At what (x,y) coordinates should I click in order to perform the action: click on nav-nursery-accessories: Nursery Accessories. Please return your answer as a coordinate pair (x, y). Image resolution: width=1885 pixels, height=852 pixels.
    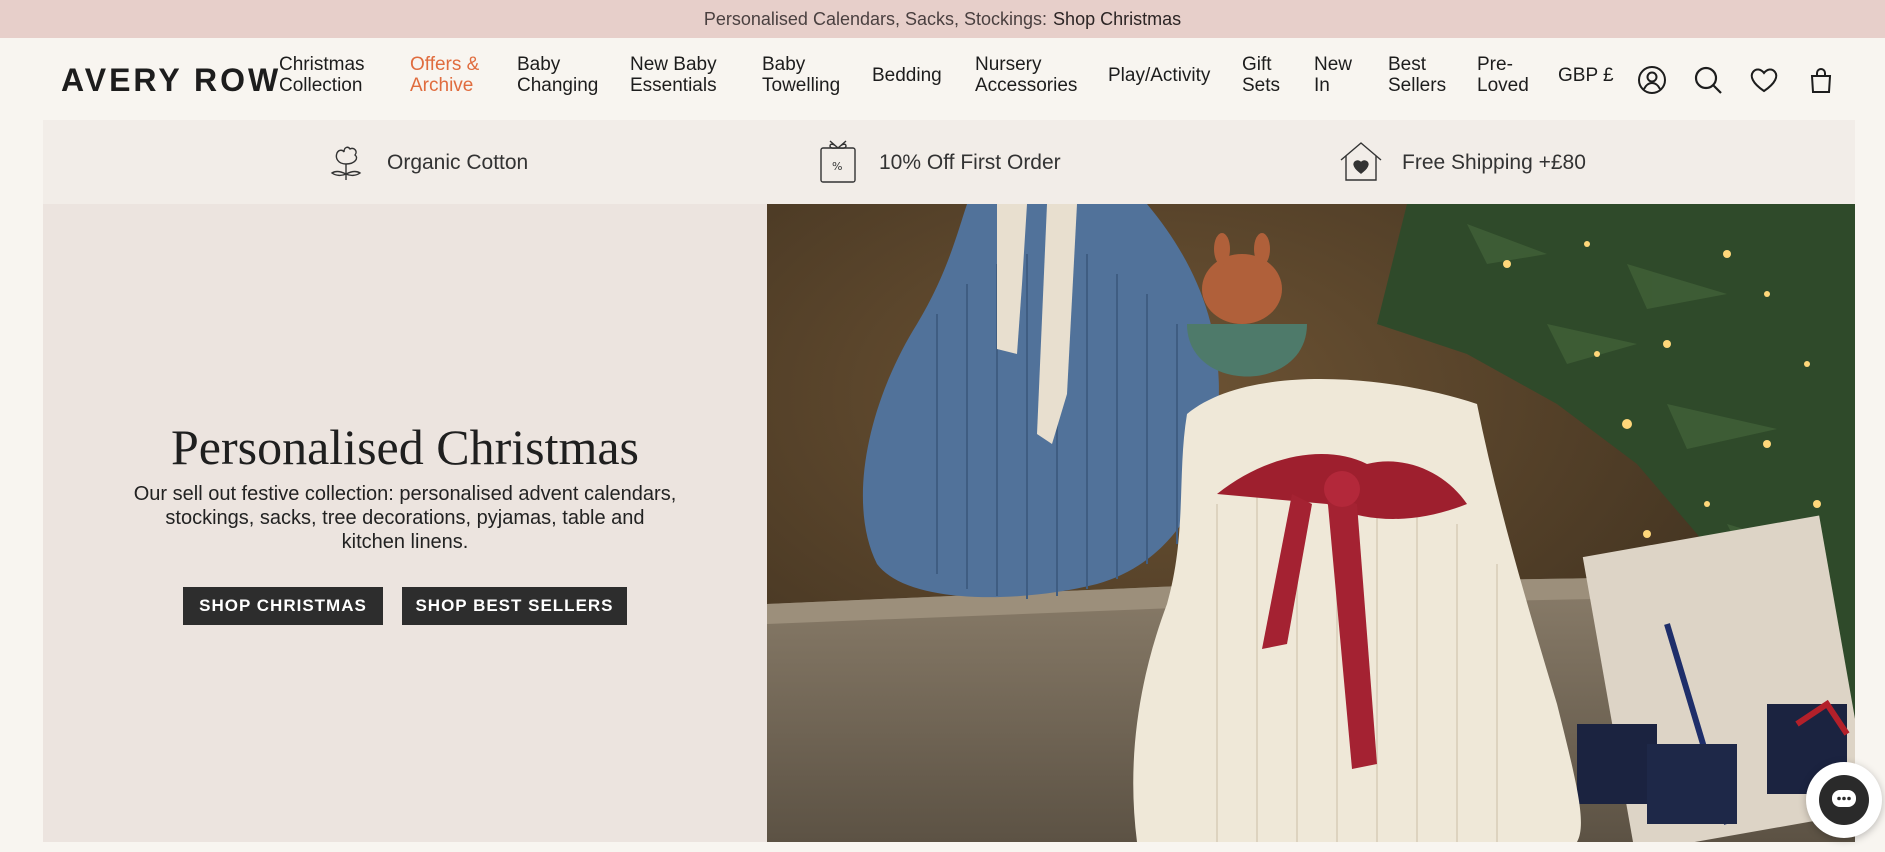
    Looking at the image, I should click on (1026, 75).